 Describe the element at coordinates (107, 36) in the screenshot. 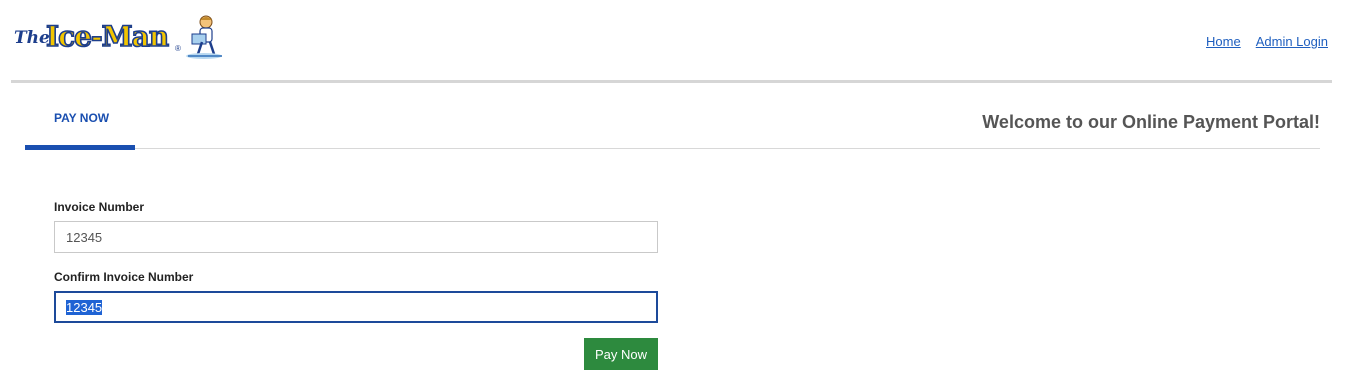

I see `logo-brand: Ice-Man` at that location.